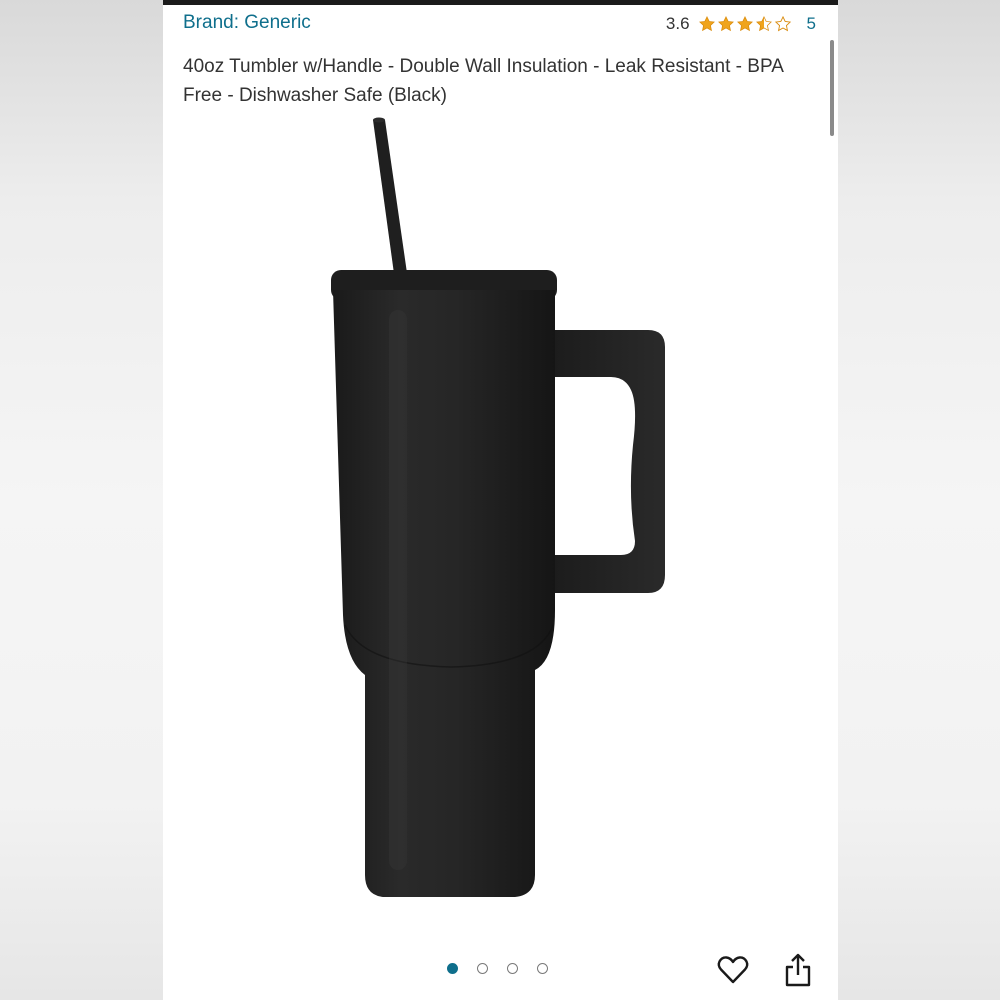 Image resolution: width=1000 pixels, height=1000 pixels. I want to click on share-icon, so click(798, 970).